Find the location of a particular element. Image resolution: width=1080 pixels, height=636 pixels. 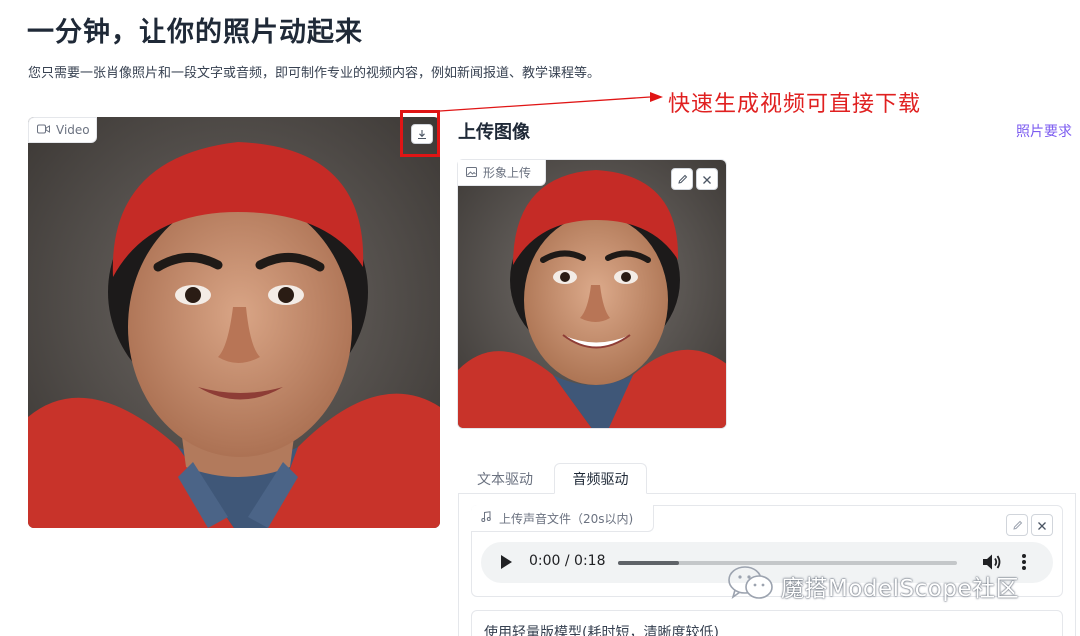

image-label-text: 形象上传 is located at coordinates (507, 173).